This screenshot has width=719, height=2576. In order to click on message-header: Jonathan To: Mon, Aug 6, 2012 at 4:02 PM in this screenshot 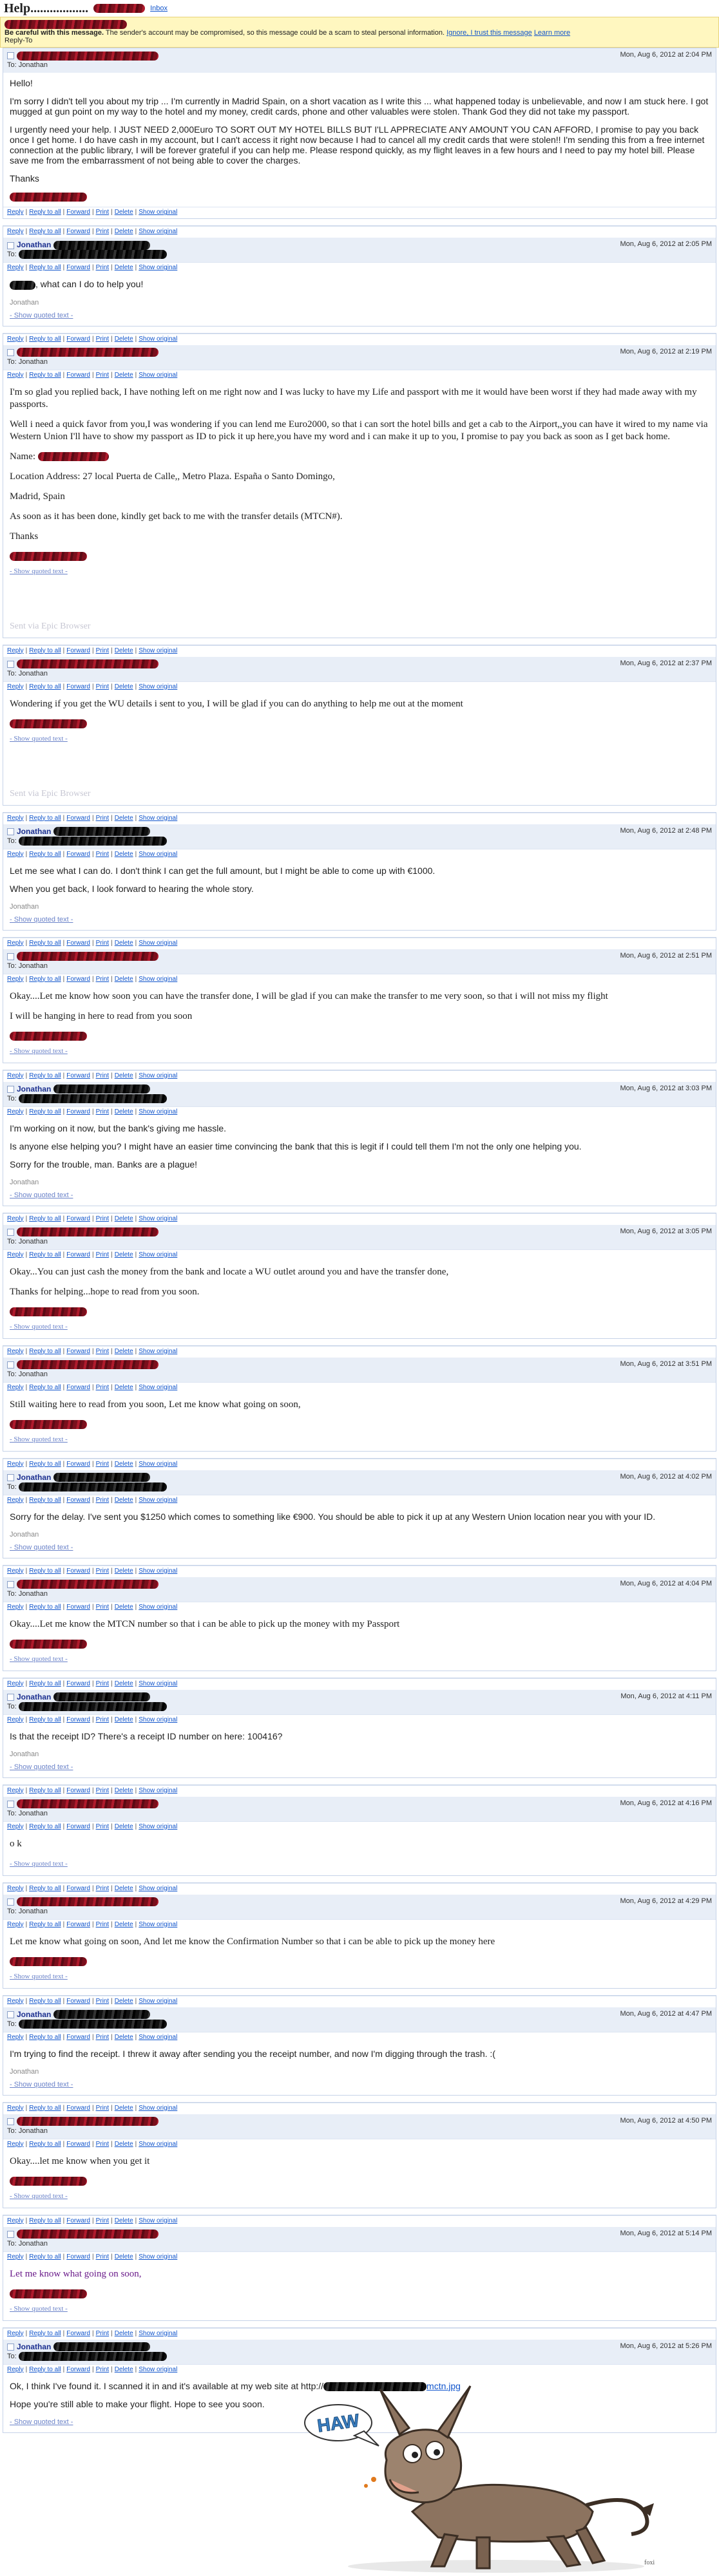, I will do `click(359, 1482)`.